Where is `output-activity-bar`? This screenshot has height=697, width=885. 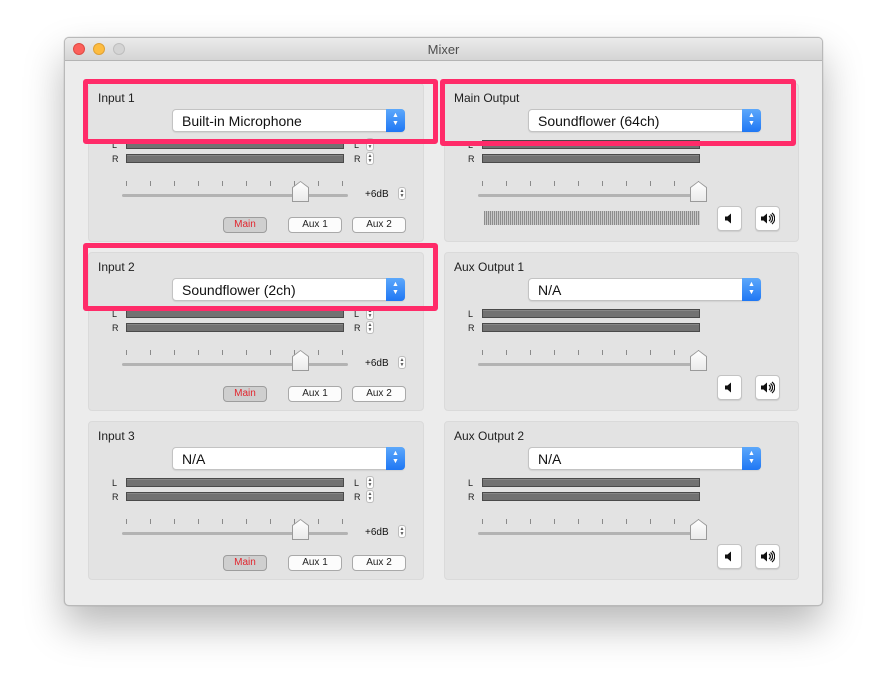 output-activity-bar is located at coordinates (592, 218).